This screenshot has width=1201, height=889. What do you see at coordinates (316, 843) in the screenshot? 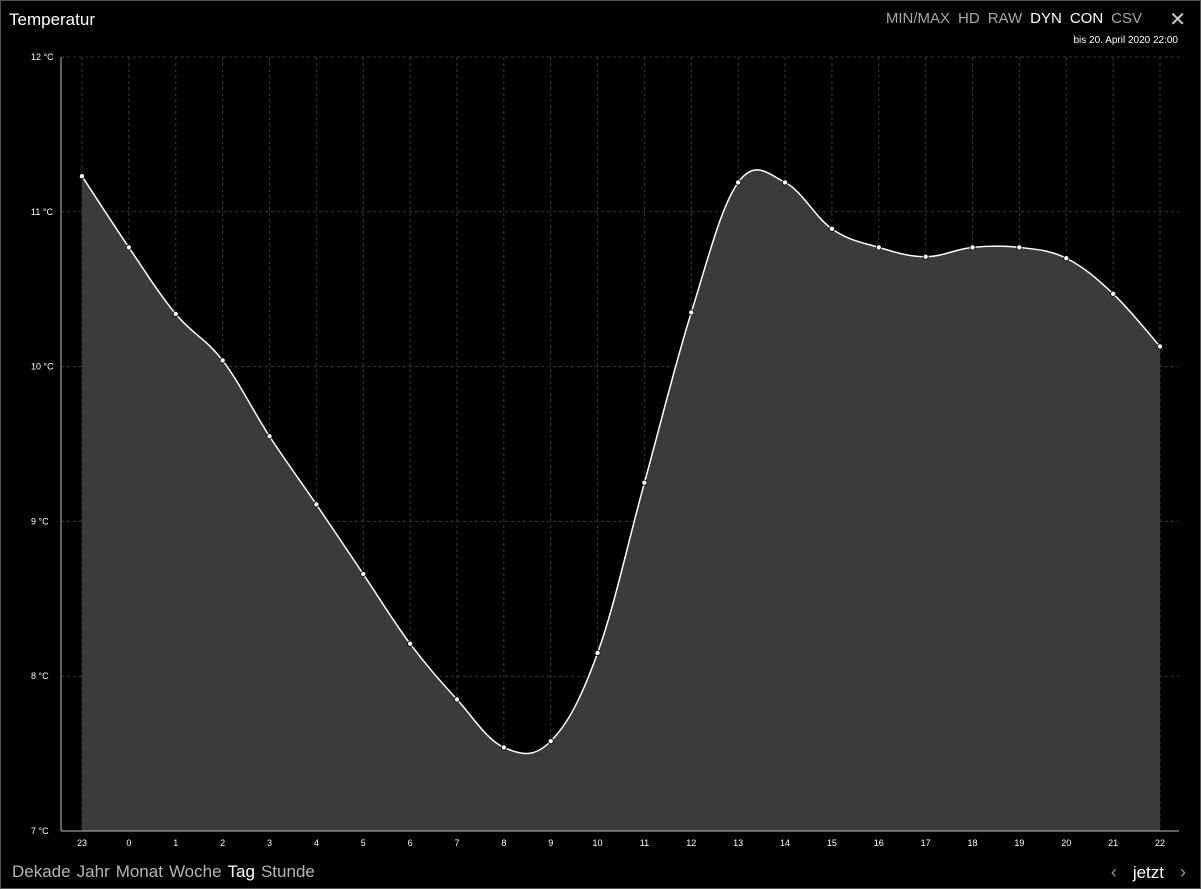
I see `x-tick-label: 4` at bounding box center [316, 843].